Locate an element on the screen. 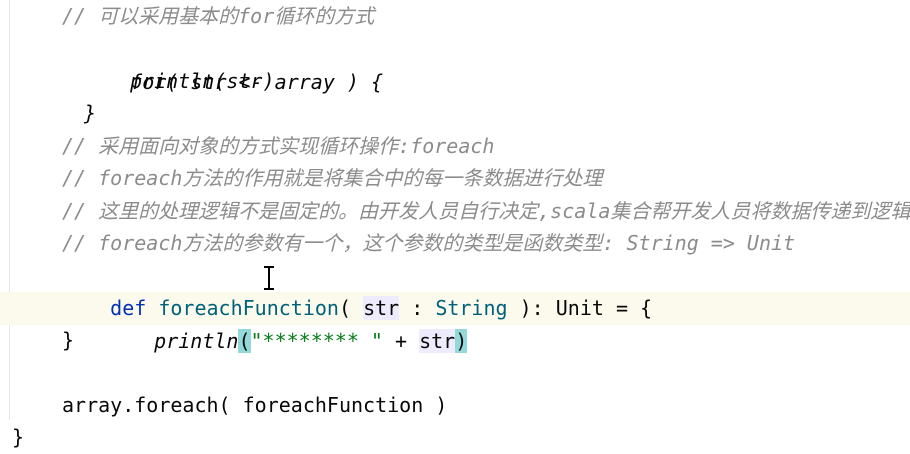  return-type: Unit is located at coordinates (579, 308).